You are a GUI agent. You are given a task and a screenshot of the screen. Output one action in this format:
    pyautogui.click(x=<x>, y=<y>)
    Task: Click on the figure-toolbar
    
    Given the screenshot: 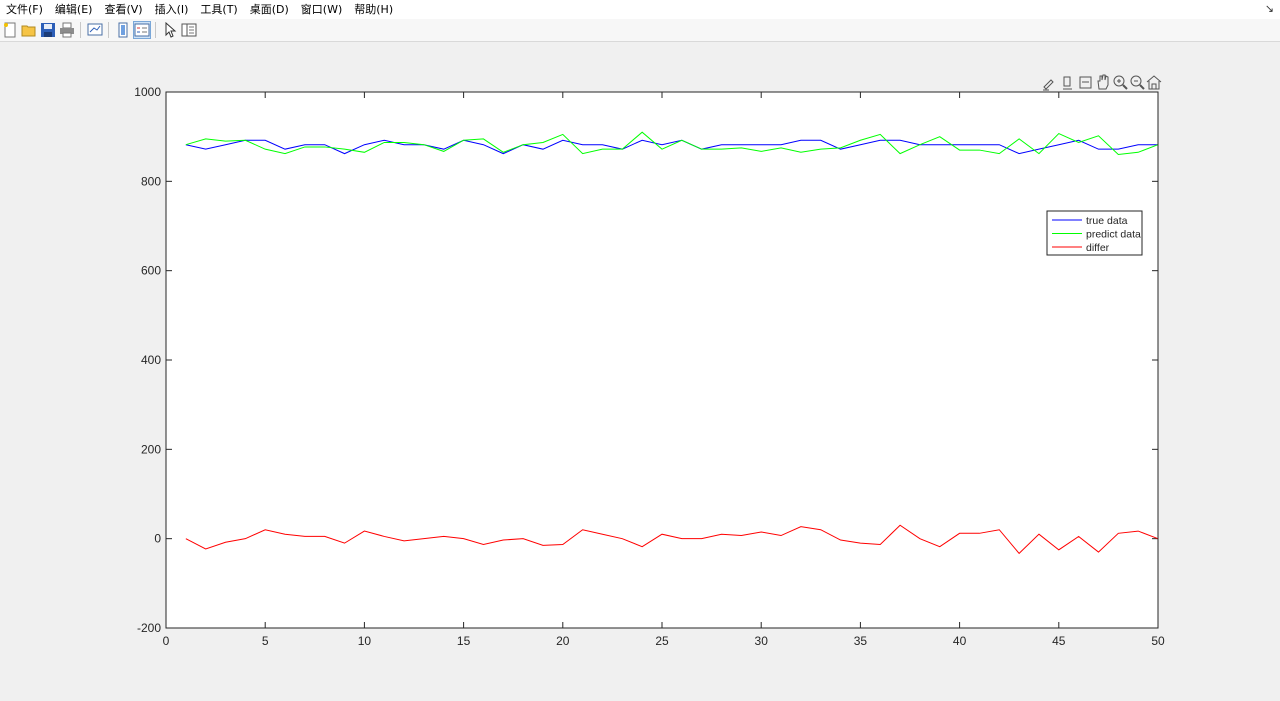 What is the action you would take?
    pyautogui.click(x=640, y=30)
    